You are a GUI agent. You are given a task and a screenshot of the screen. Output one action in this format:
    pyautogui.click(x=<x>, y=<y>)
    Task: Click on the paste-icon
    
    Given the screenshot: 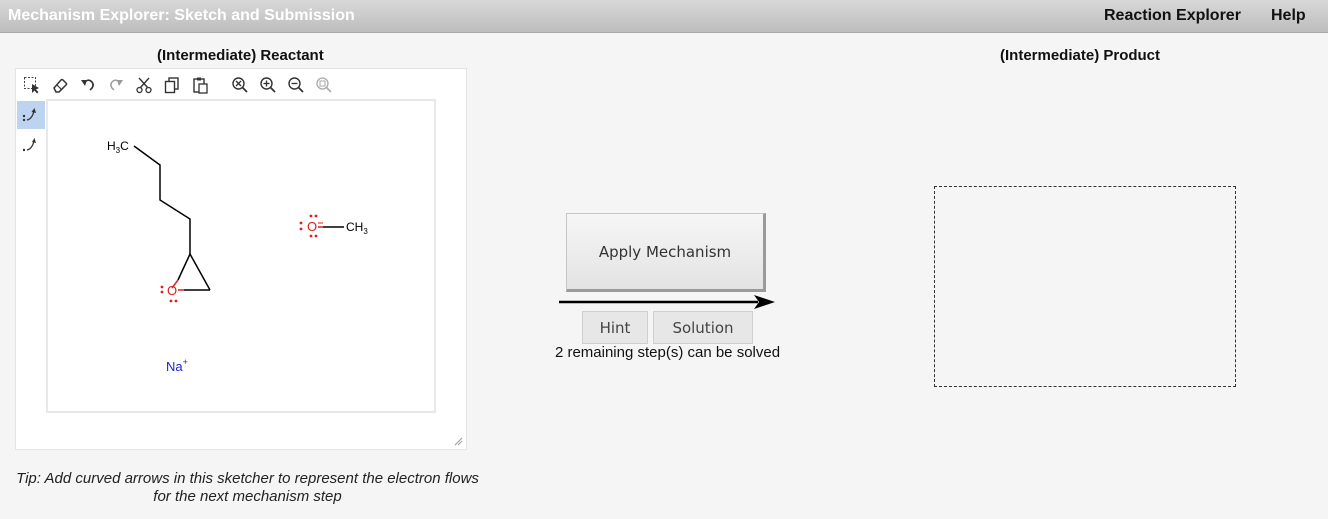 What is the action you would take?
    pyautogui.click(x=200, y=85)
    